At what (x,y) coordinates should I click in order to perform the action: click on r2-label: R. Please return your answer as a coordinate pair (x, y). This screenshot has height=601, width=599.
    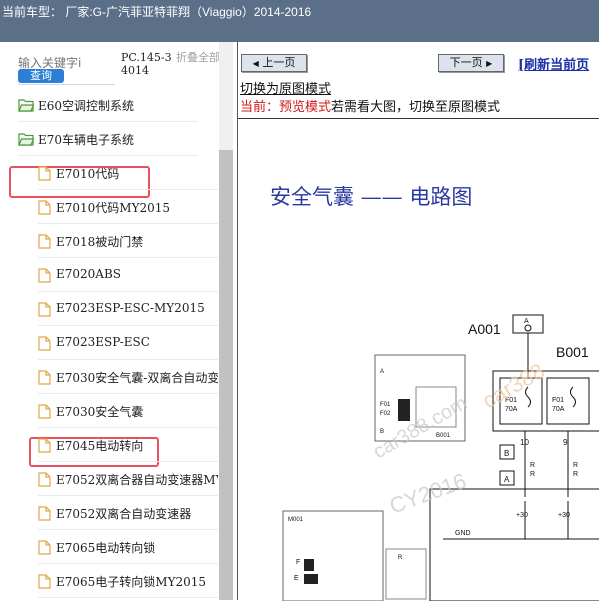
    Looking at the image, I should click on (532, 474).